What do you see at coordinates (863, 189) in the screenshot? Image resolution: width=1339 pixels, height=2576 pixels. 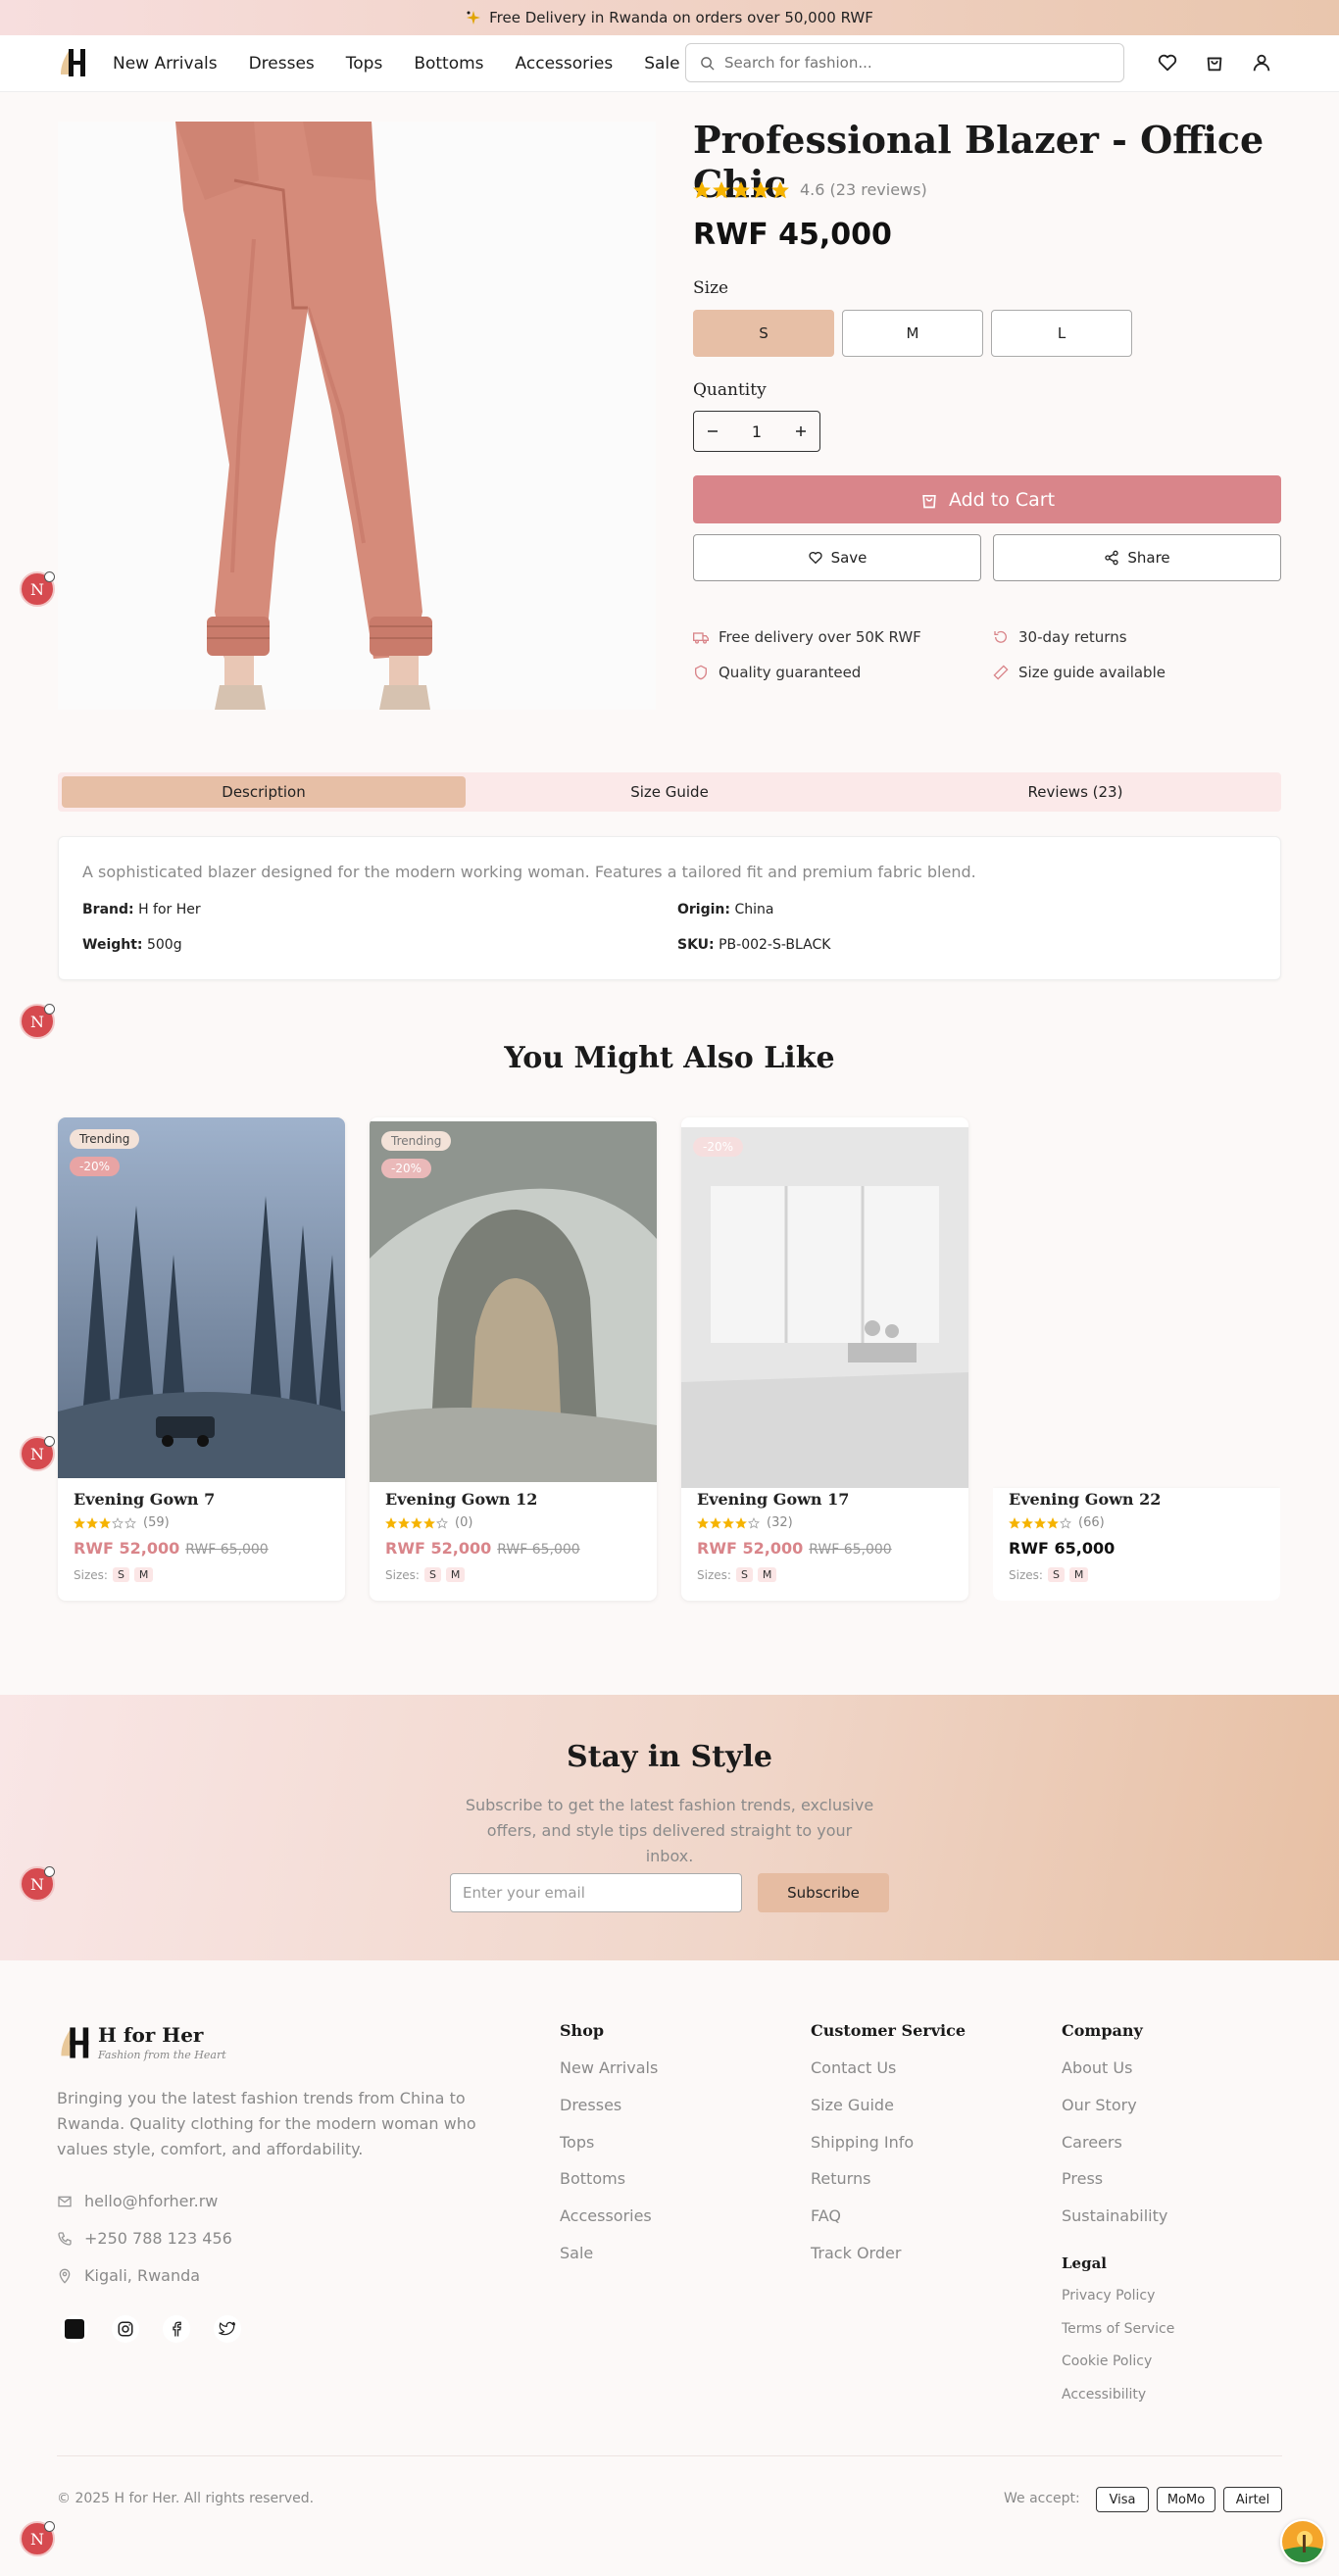 I see `rating-text: 4.6 (23 reviews)` at bounding box center [863, 189].